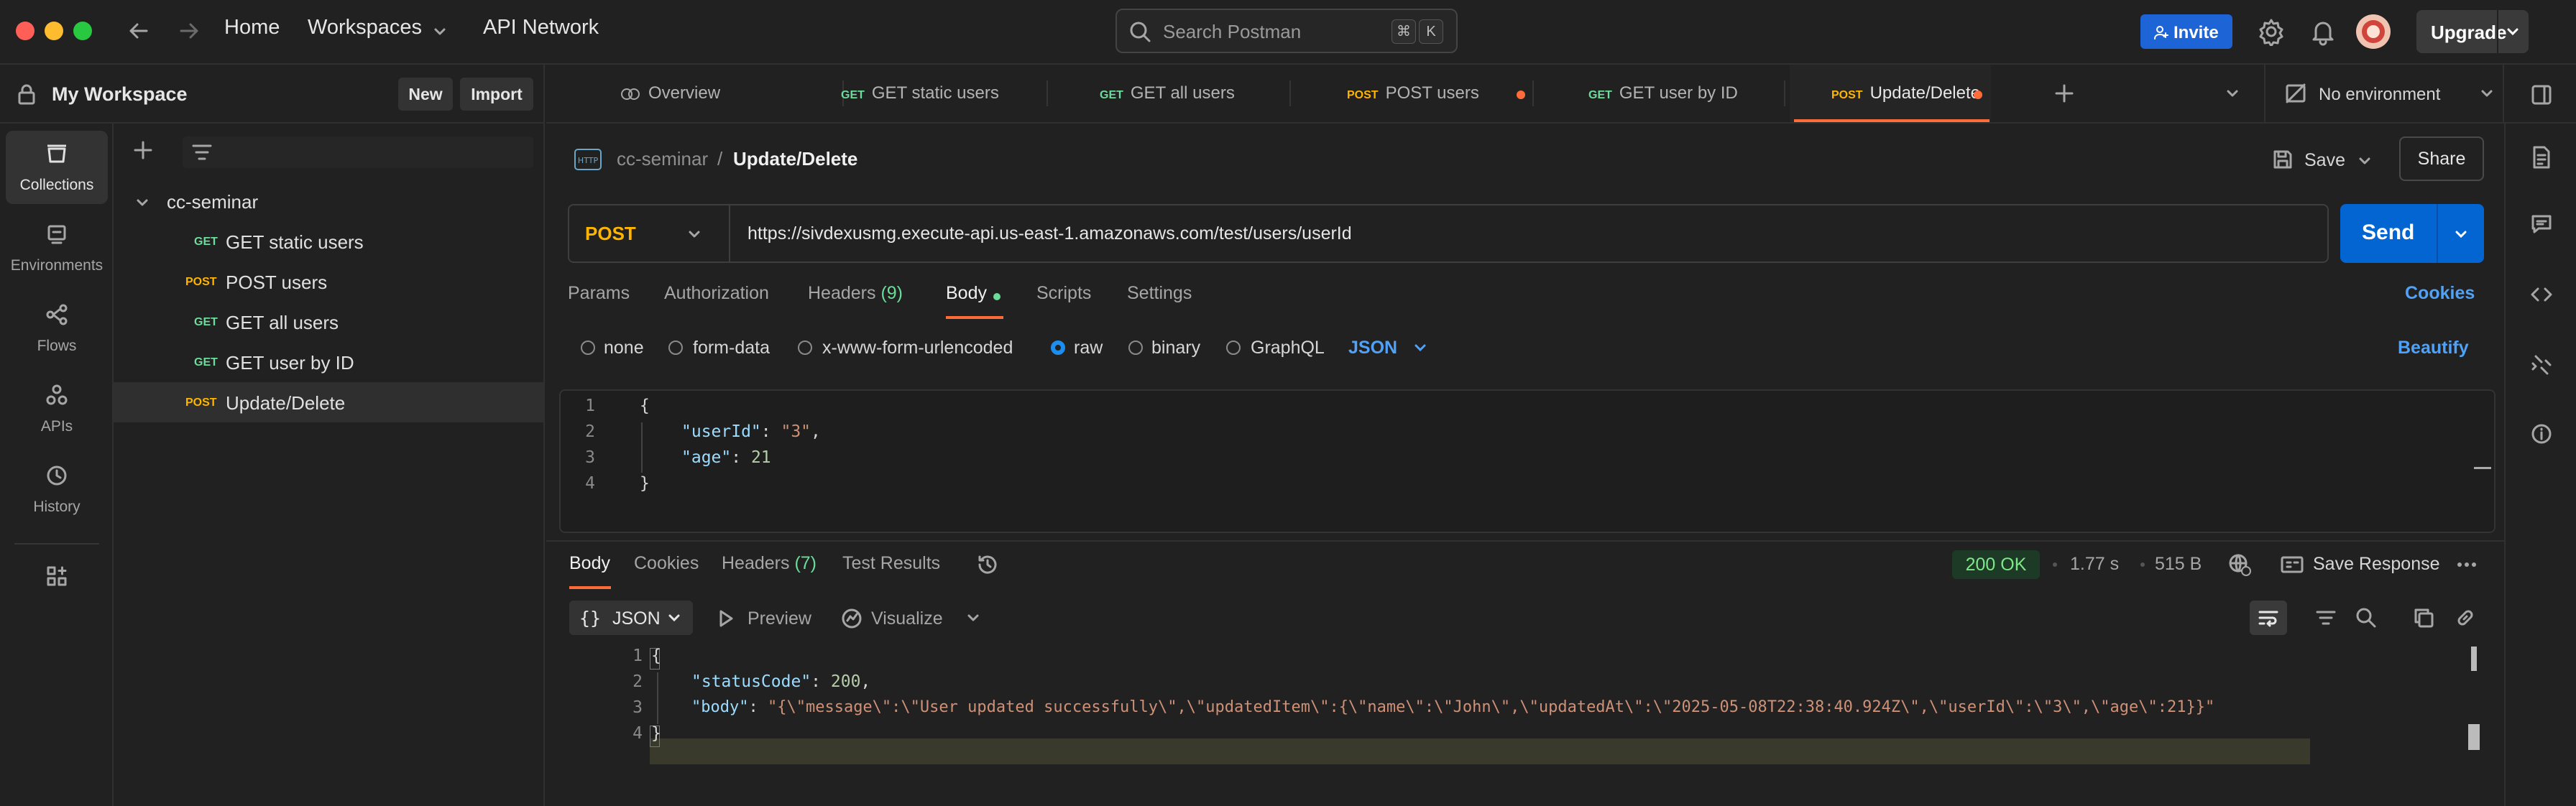 The width and height of the screenshot is (2576, 806). I want to click on nav-workspaces: Workspaces, so click(365, 28).